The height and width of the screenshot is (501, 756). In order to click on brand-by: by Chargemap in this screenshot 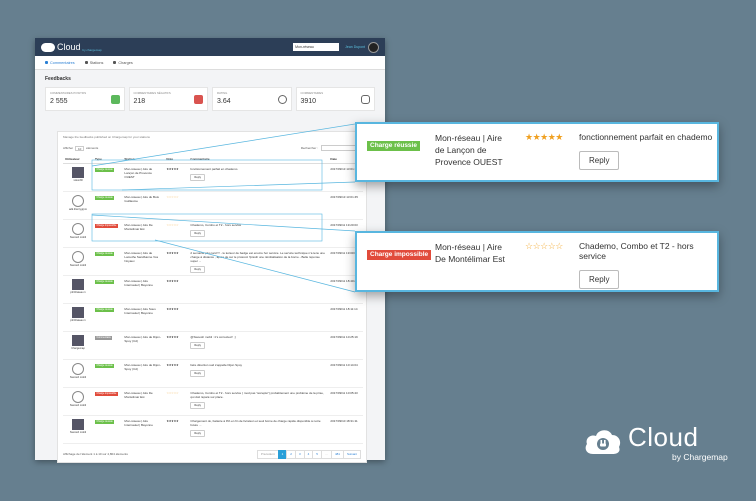, I will do `click(700, 457)`.